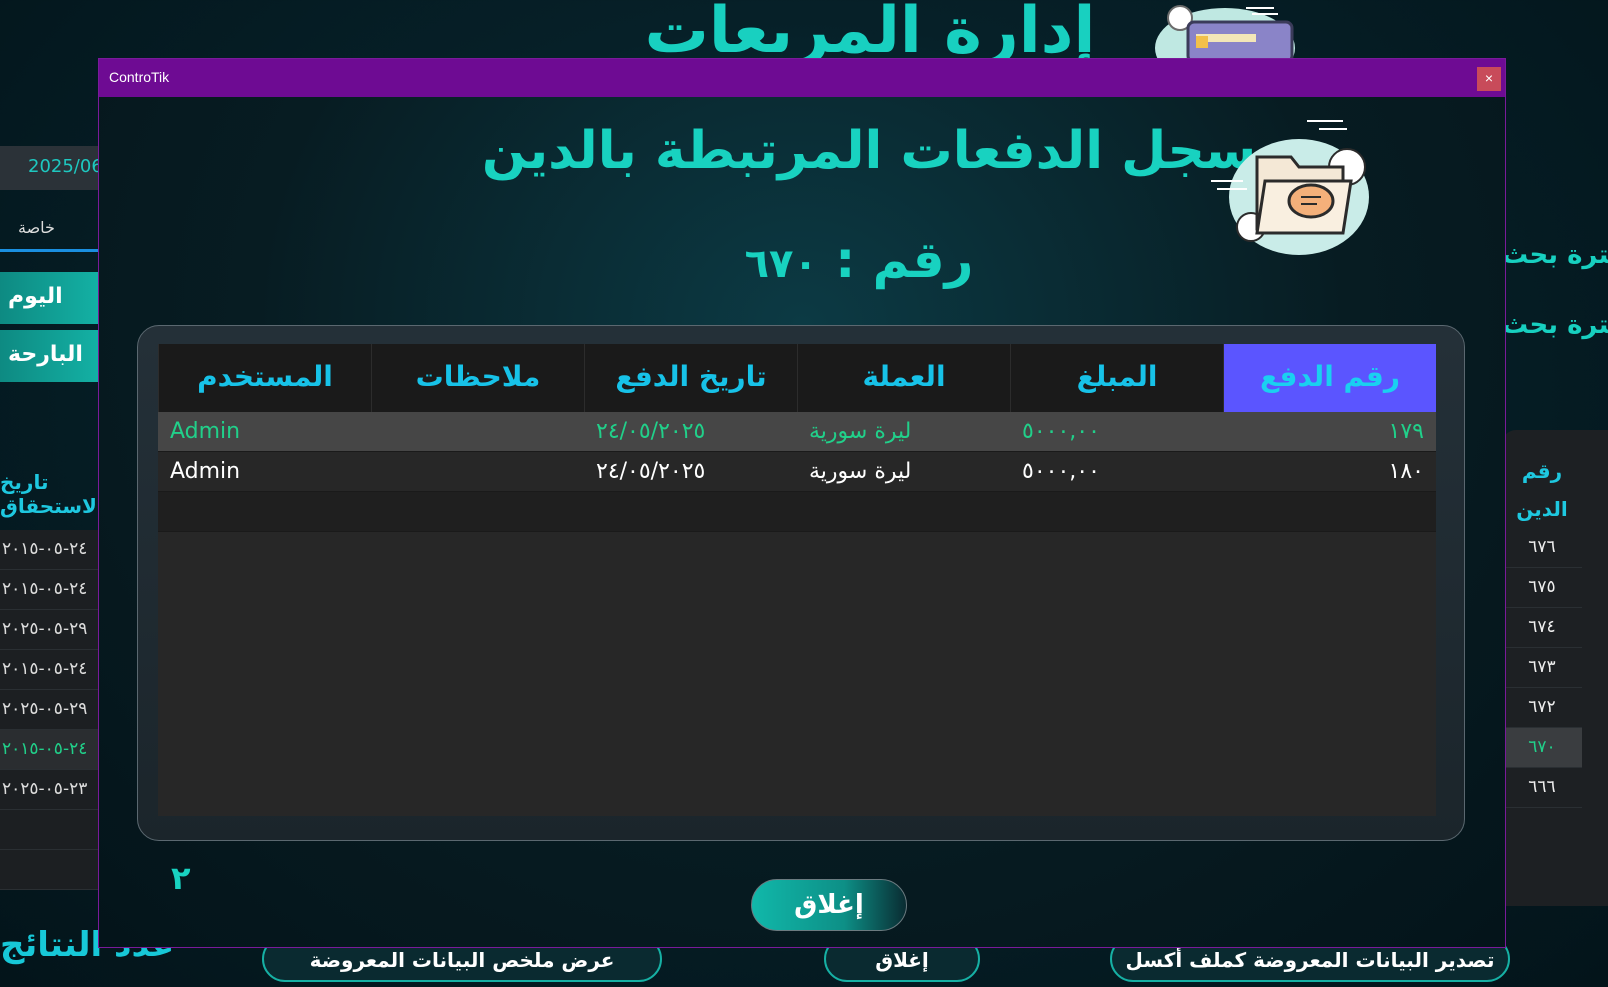 The image size is (1608, 987). Describe the element at coordinates (797, 472) in the screenshot. I see `table-row: ١٨٠ ٥٠٠٠,٠٠ ليرة سورية ٢٤/٠٥/٢٠٢٥ Admin` at that location.